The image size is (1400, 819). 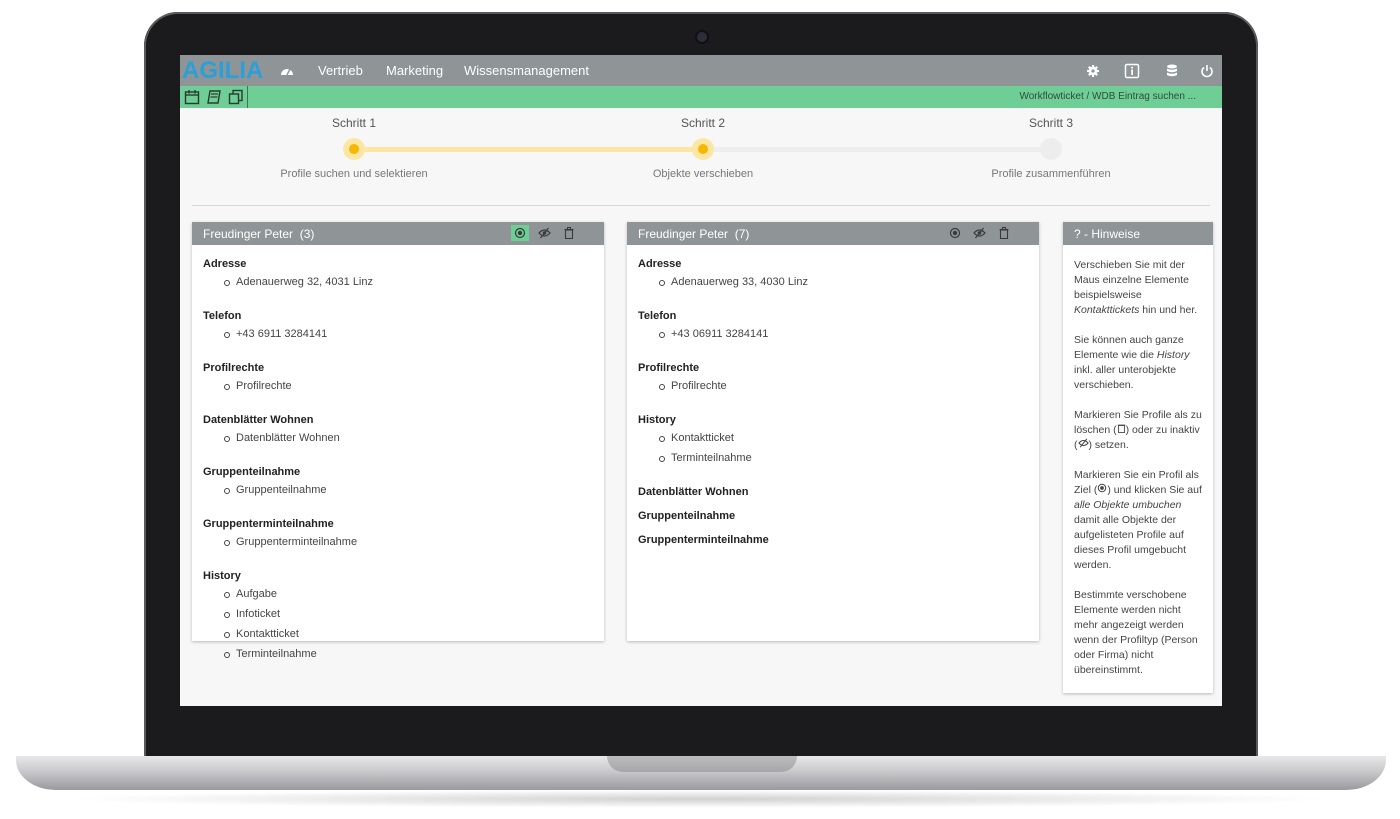 I want to click on section-item-list: Adenauerweg 32, 4031 Linz, so click(x=408, y=286).